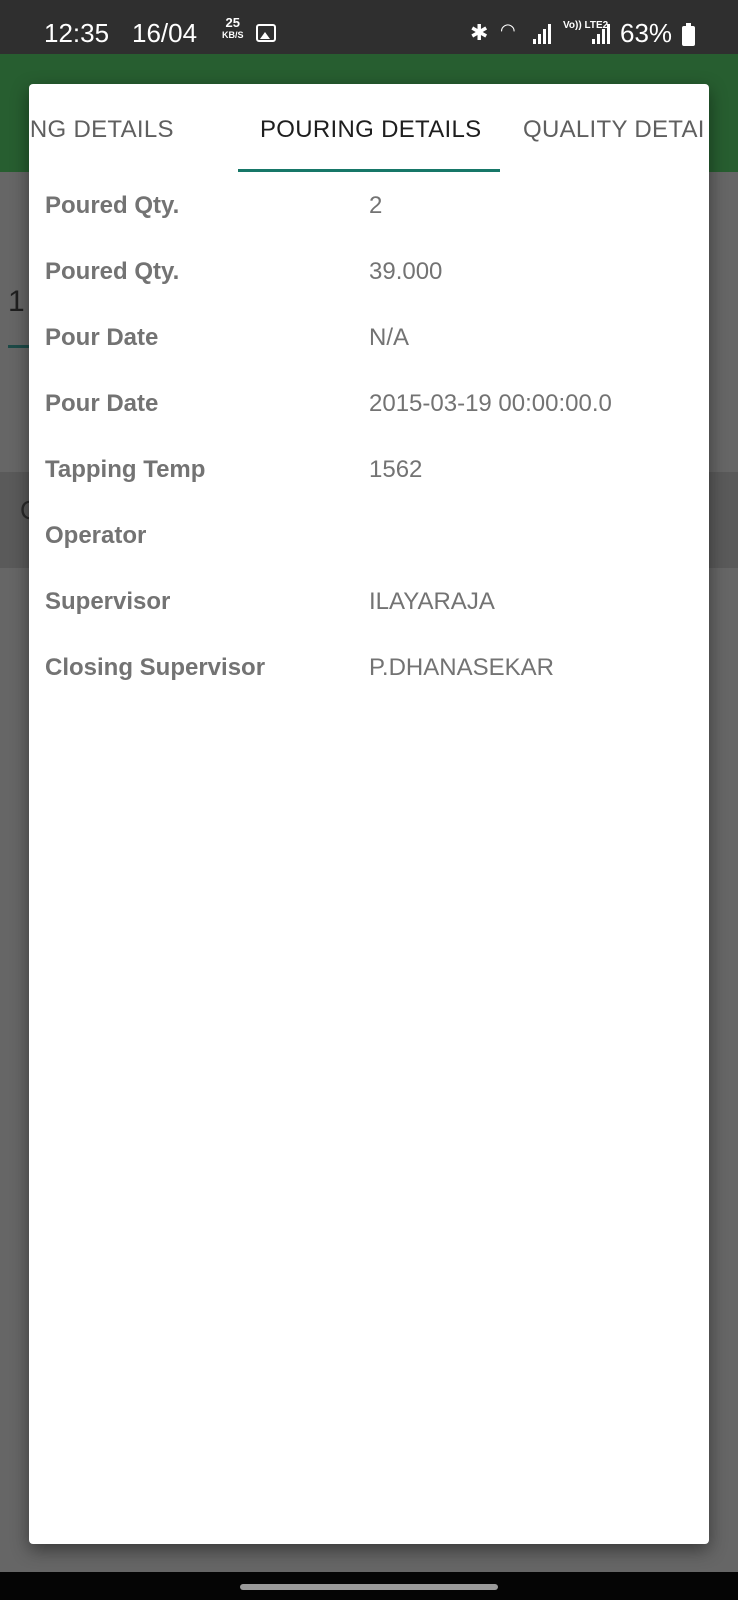 Image resolution: width=738 pixels, height=1600 pixels. What do you see at coordinates (646, 33) in the screenshot?
I see `battery-percent: 63%` at bounding box center [646, 33].